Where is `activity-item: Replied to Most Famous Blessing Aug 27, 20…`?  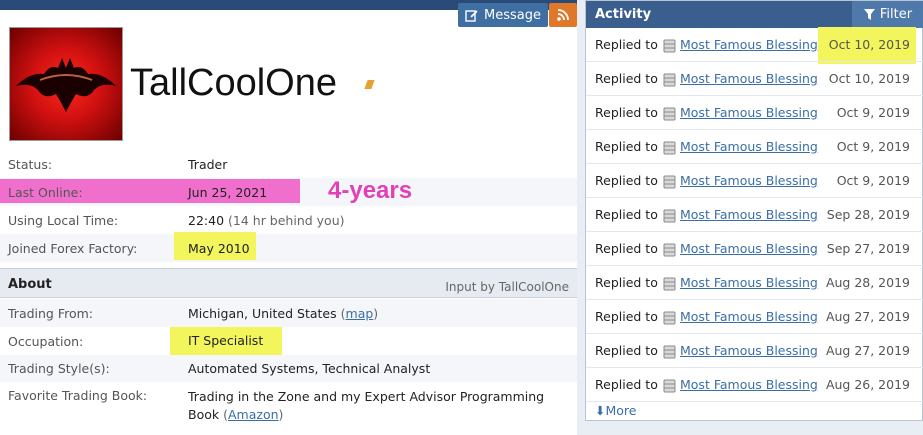 activity-item: Replied to Most Famous Blessing Aug 27, 20… is located at coordinates (754, 317).